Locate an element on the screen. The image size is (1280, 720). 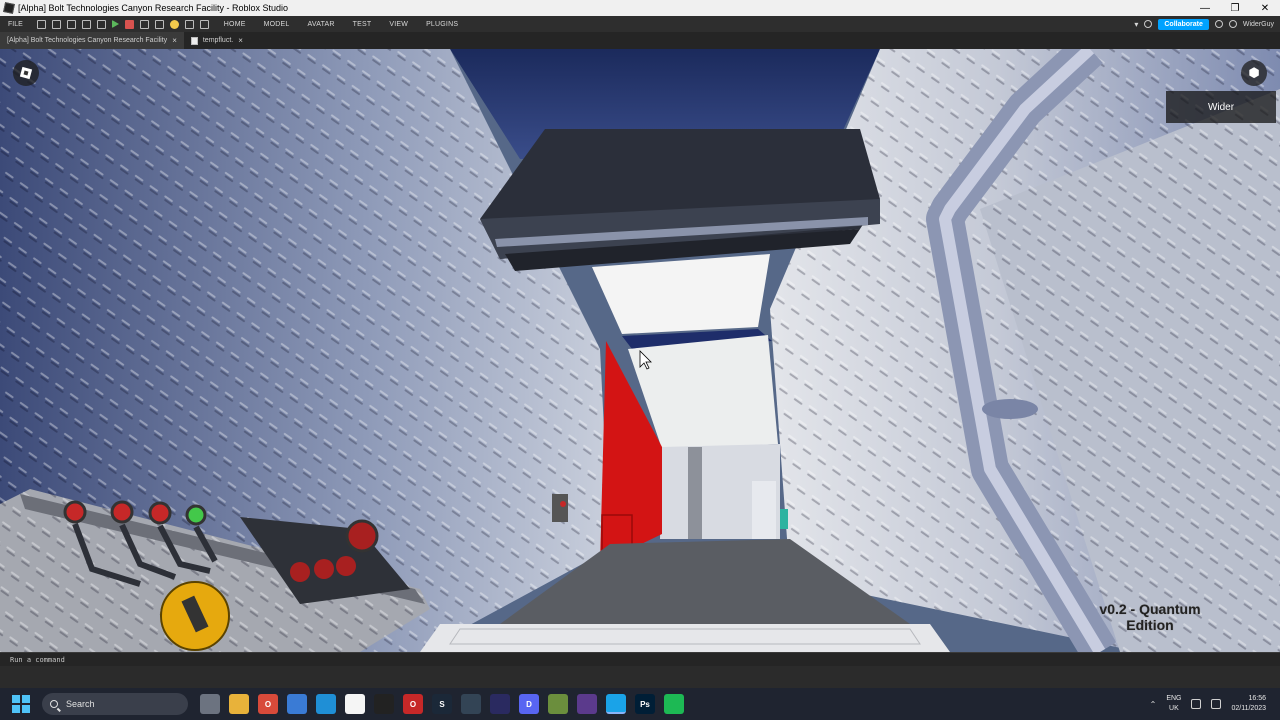
tab-home: HOME is located at coordinates (235, 24).